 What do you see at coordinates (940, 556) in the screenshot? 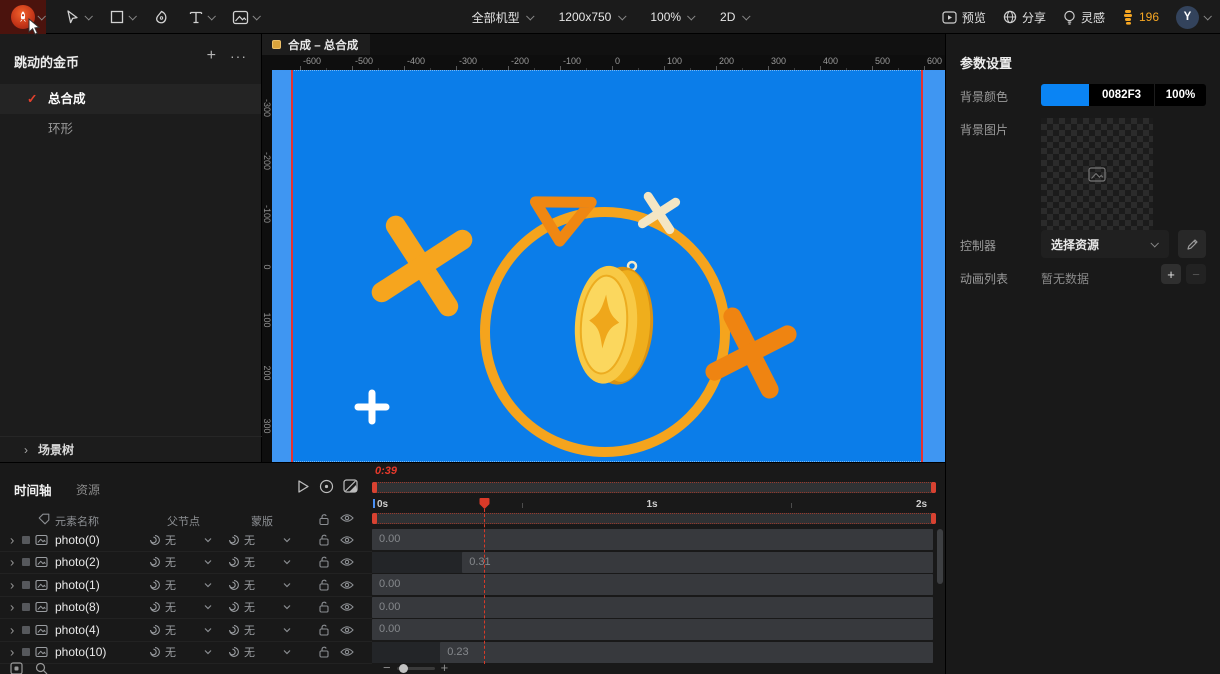
I see `timeline-scrollbar` at bounding box center [940, 556].